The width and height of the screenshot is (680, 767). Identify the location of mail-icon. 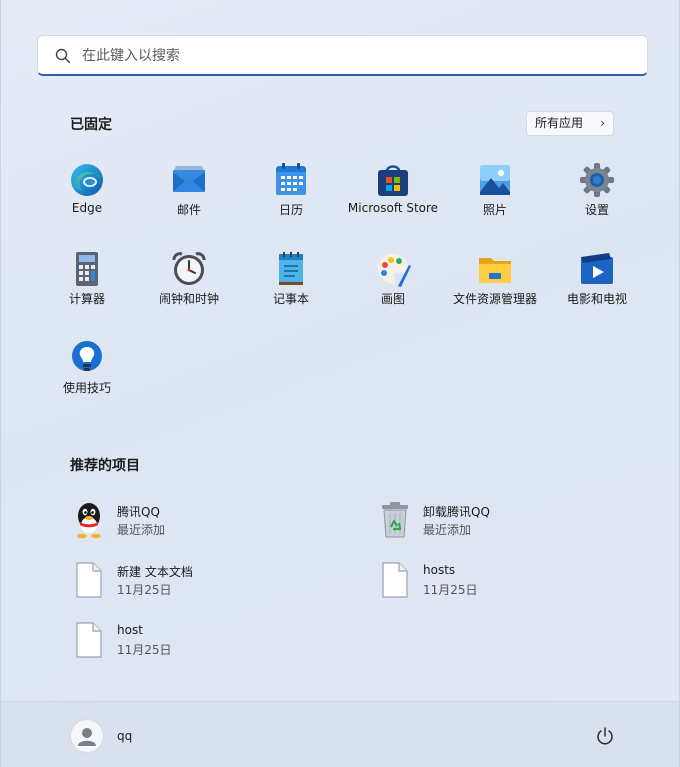
(189, 179).